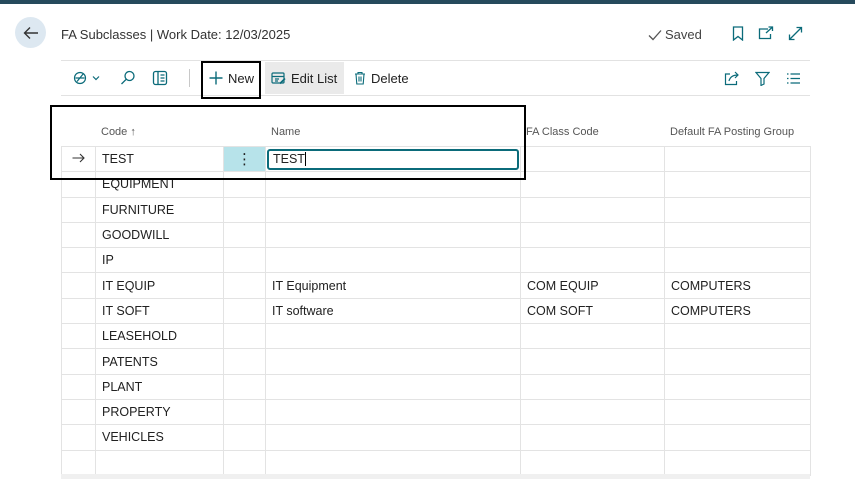 The height and width of the screenshot is (479, 855). Describe the element at coordinates (159, 361) in the screenshot. I see `cell-code: PATENTS` at that location.